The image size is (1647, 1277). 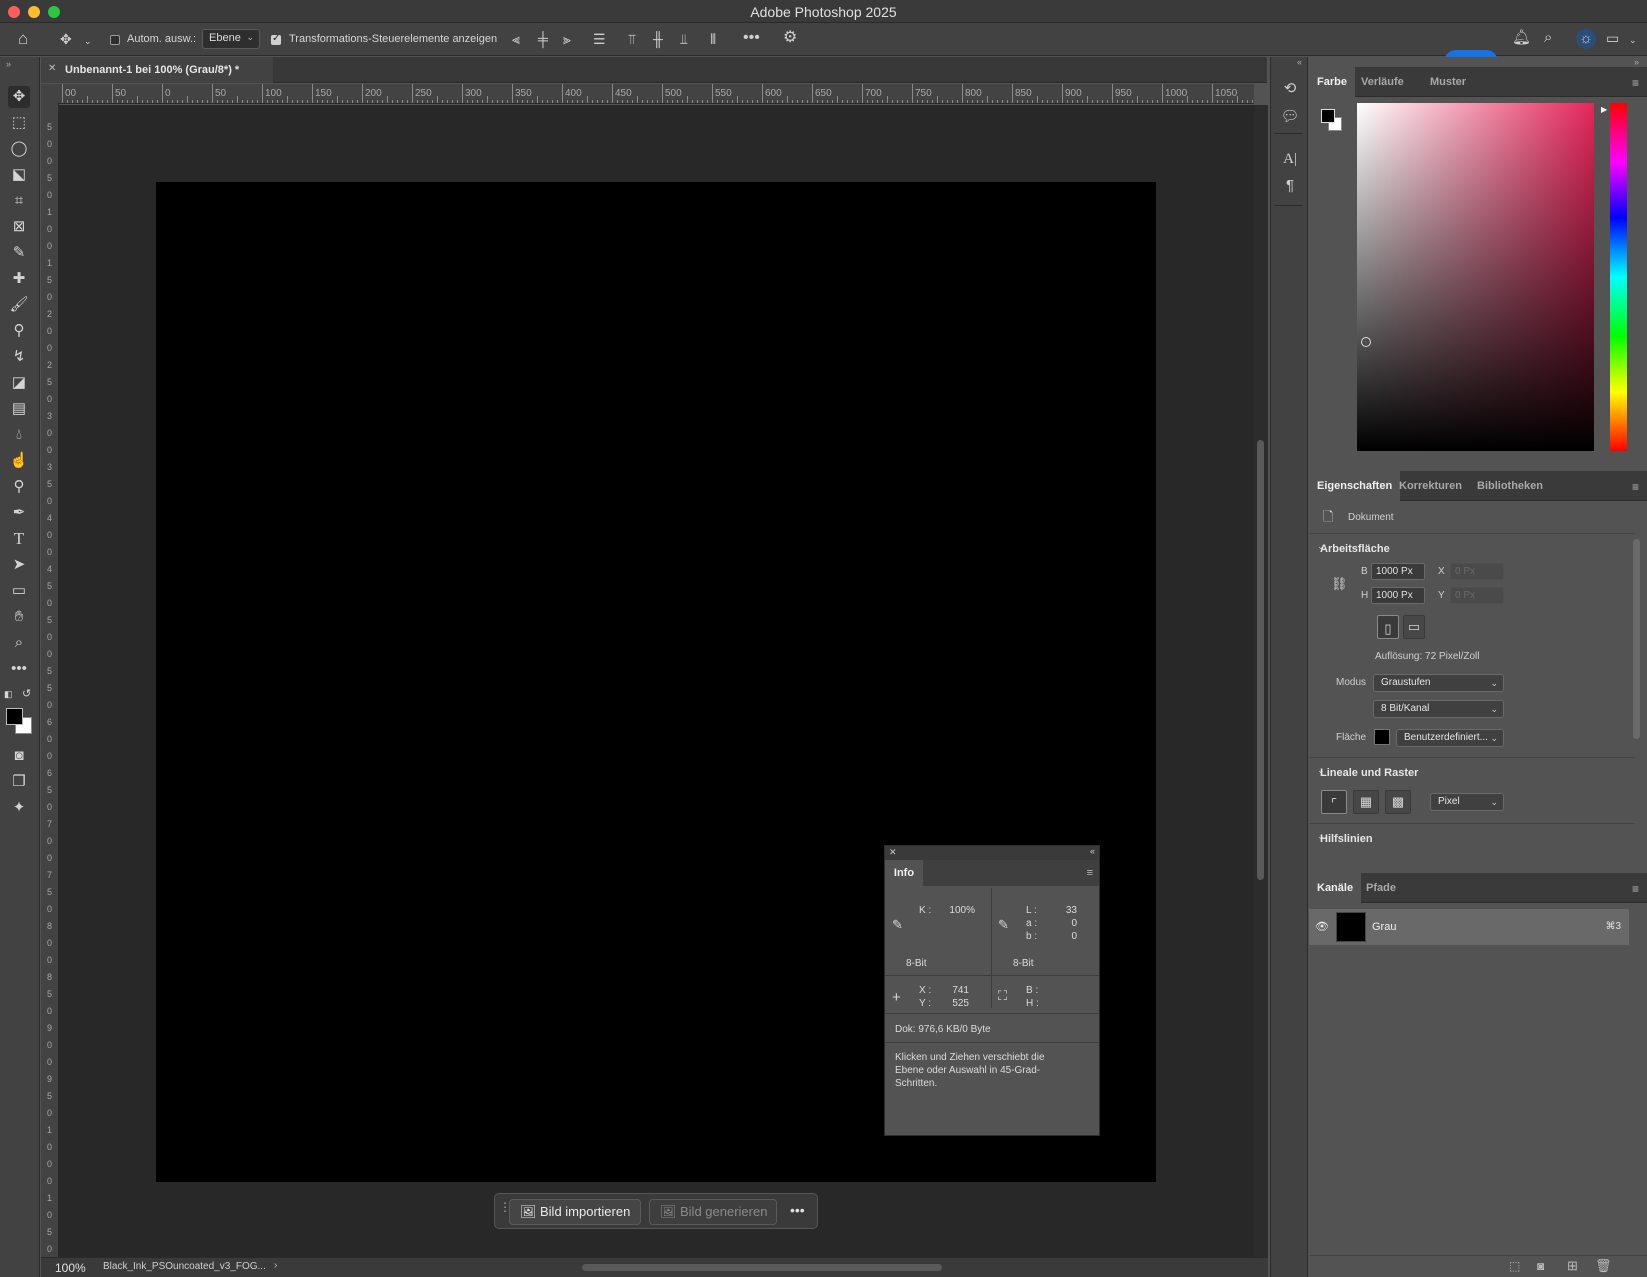 What do you see at coordinates (88, 41) in the screenshot?
I see `tool-preset-chevron-down-icon: ⌄` at bounding box center [88, 41].